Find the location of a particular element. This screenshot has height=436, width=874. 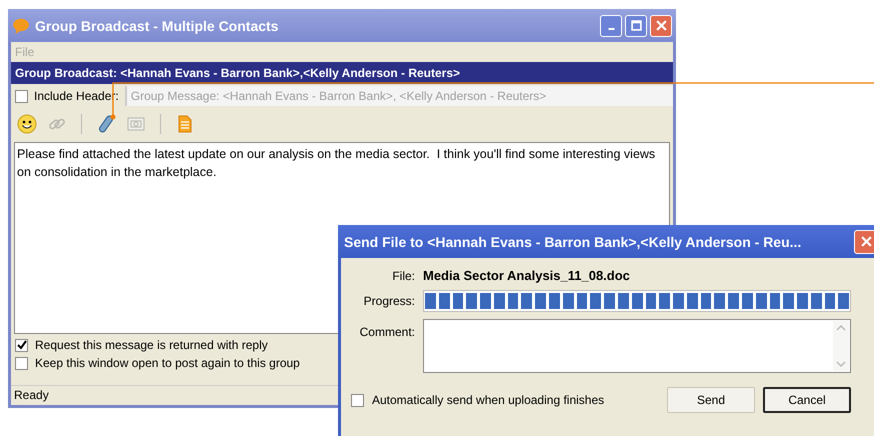

progress-label: Progress: is located at coordinates (388, 301).